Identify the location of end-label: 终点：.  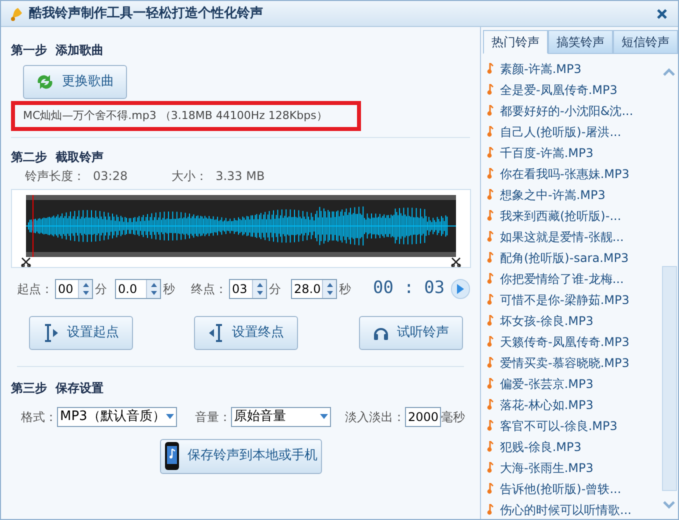
(209, 289).